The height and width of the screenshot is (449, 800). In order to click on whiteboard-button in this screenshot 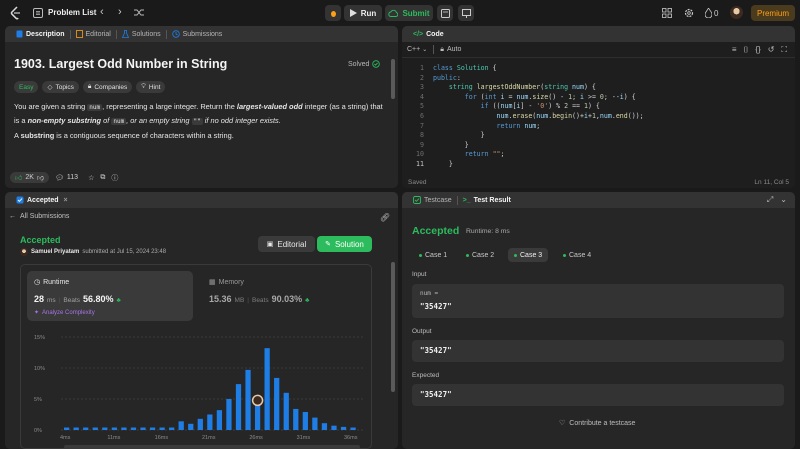, I will do `click(466, 13)`.